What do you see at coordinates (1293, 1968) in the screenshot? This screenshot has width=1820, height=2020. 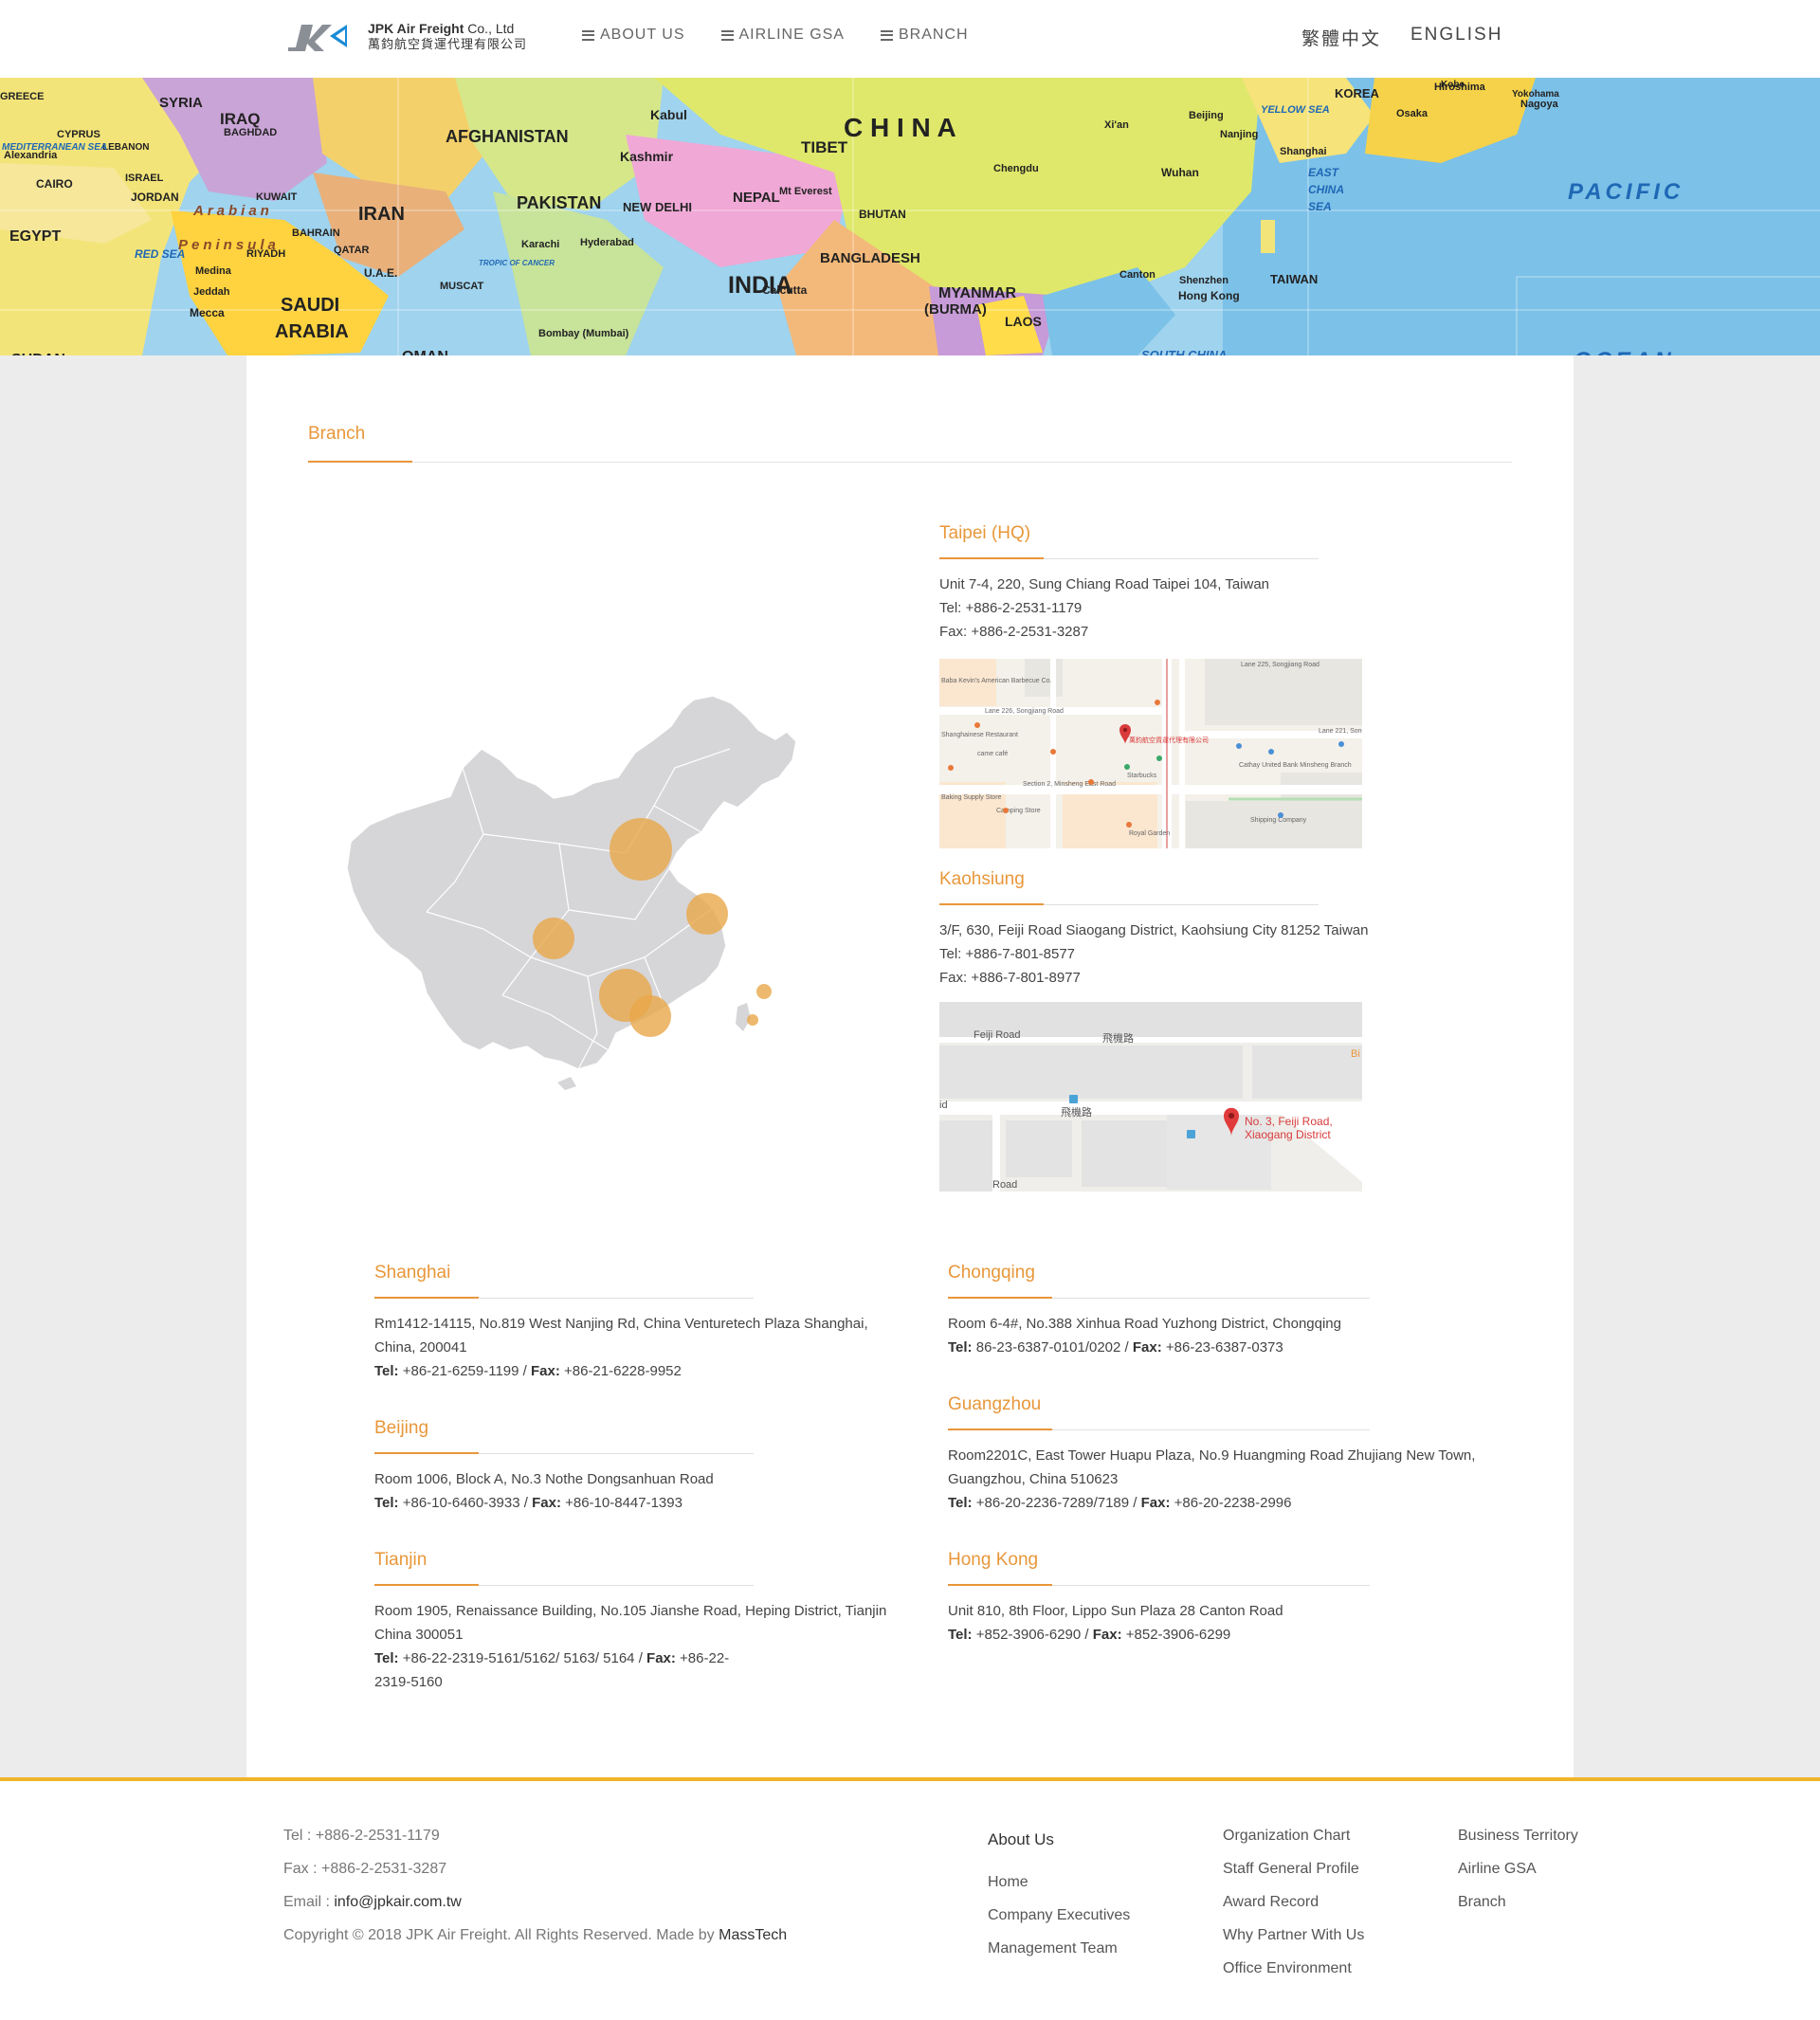 I see `footer-link-office-environment: Office Environment` at bounding box center [1293, 1968].